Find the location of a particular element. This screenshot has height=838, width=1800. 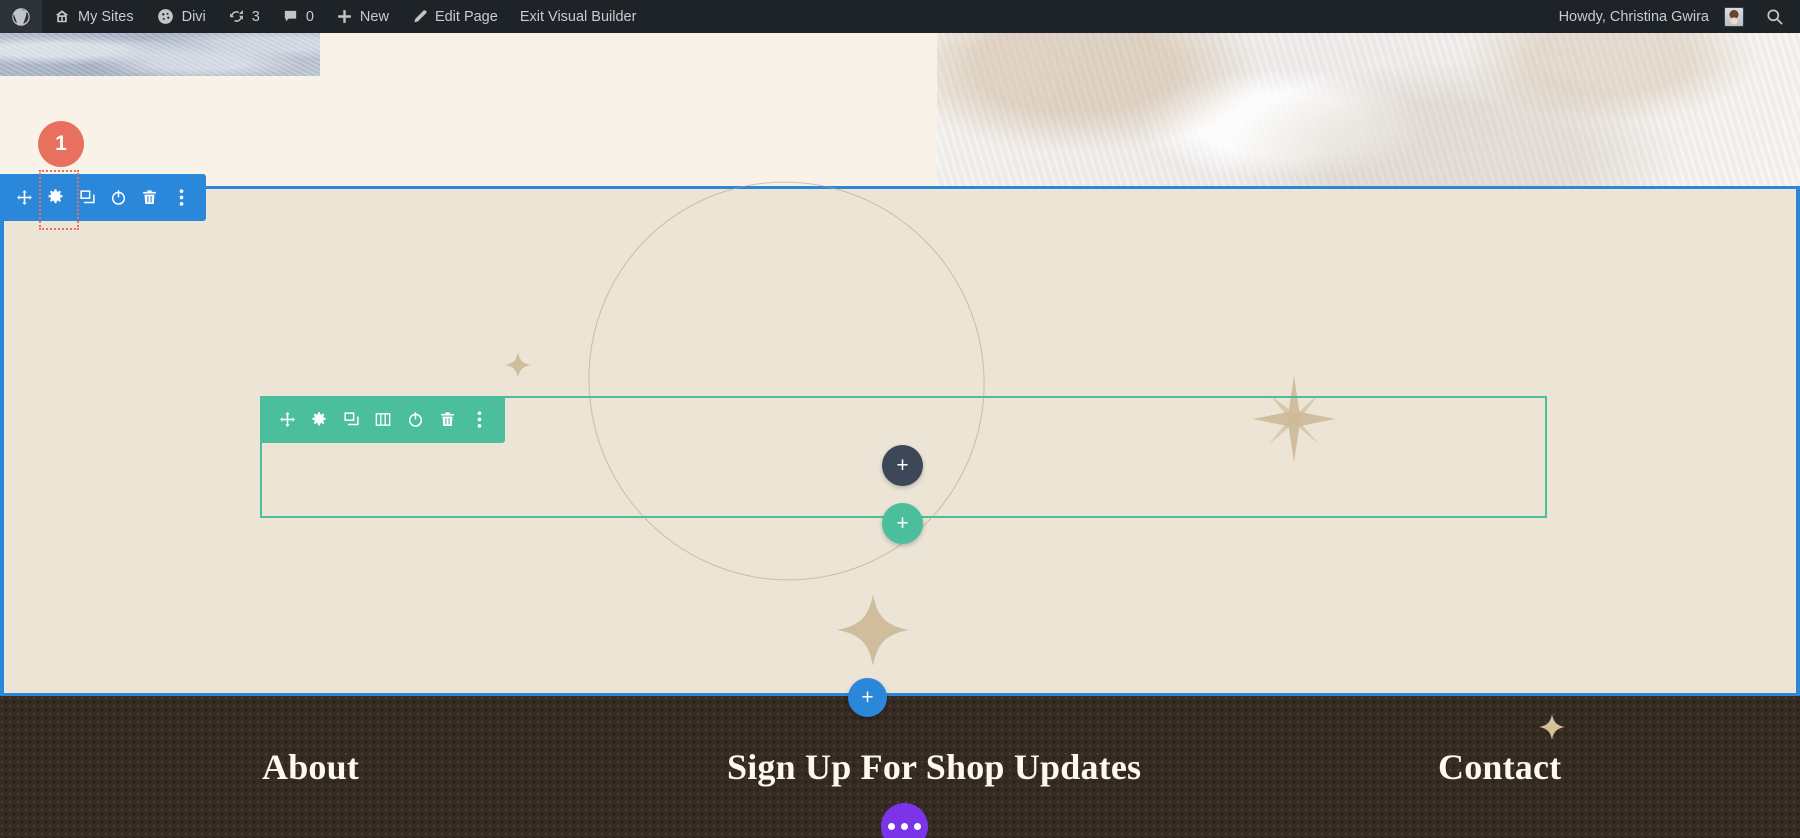

site-search-button is located at coordinates (1777, 16).